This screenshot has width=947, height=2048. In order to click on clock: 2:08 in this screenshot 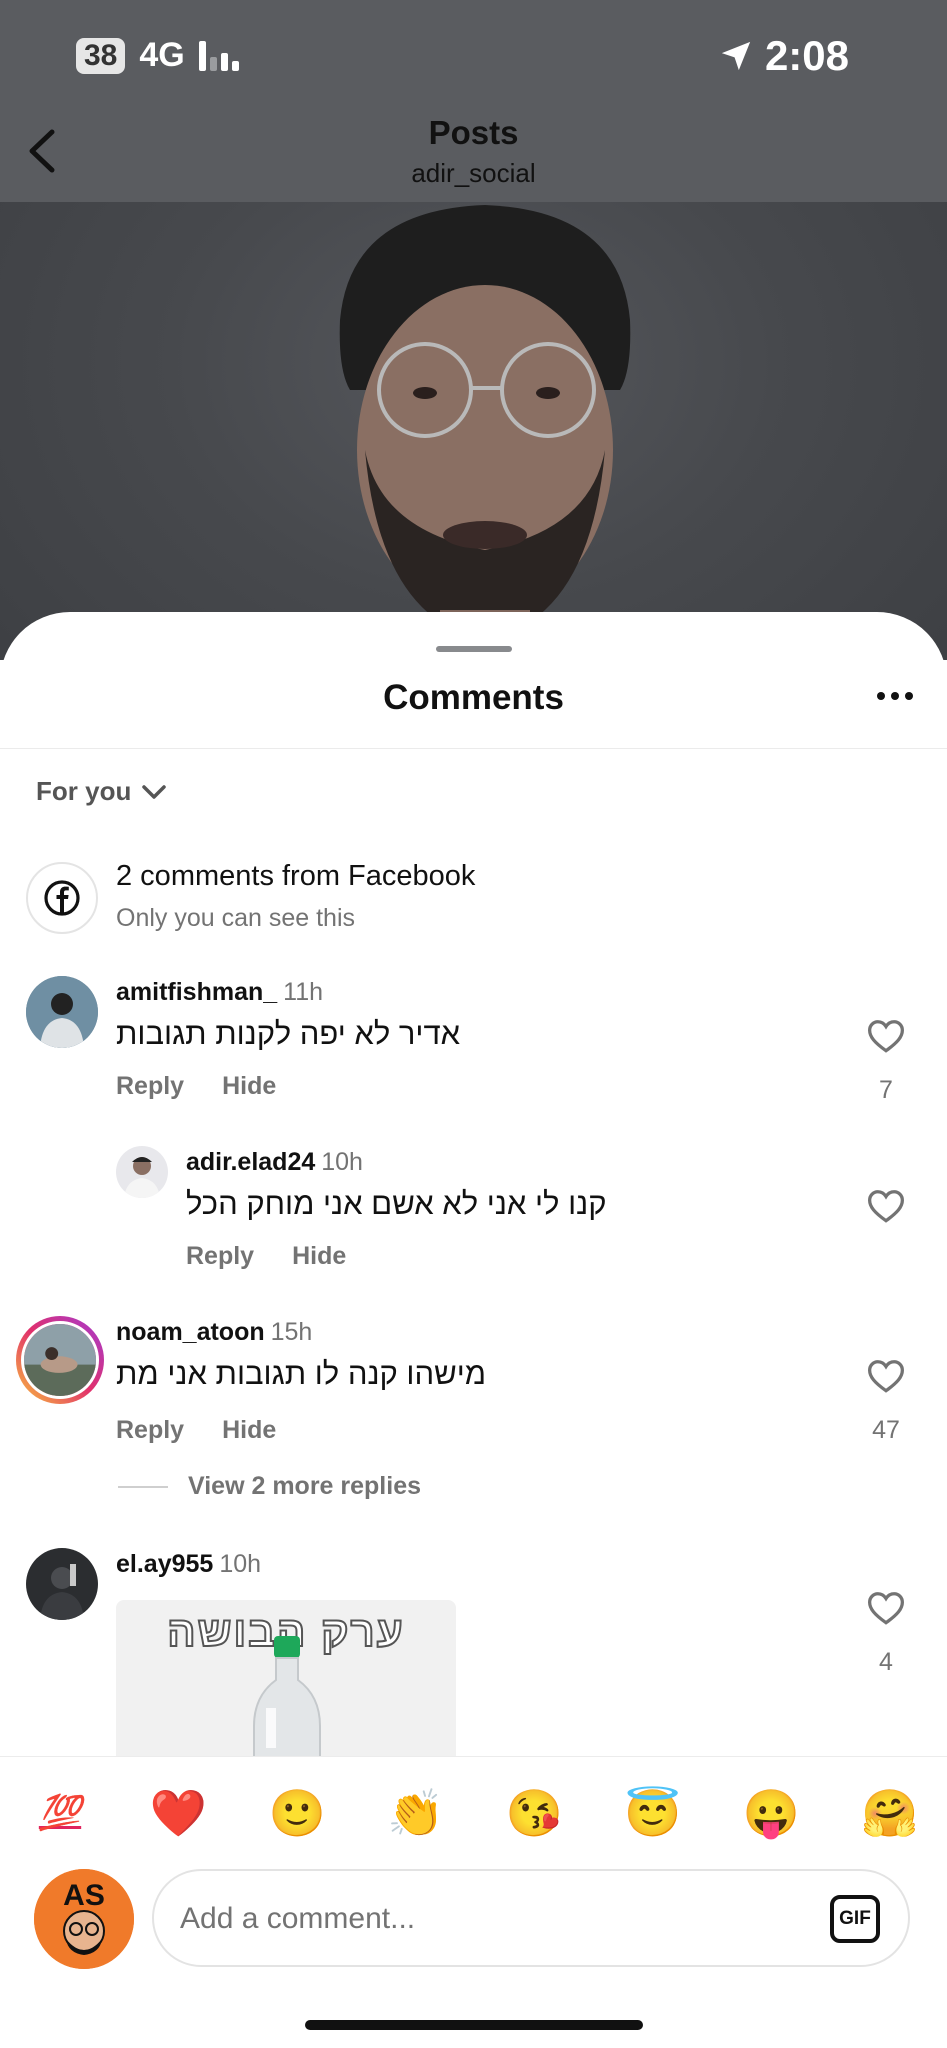, I will do `click(806, 55)`.